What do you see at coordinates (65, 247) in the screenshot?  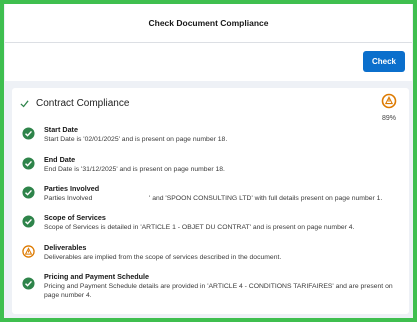 I see `item-title: Deliverables` at bounding box center [65, 247].